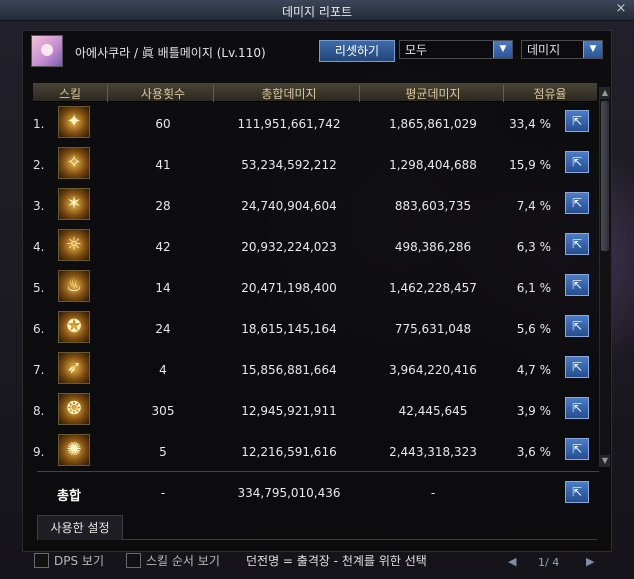 Image resolution: width=634 pixels, height=579 pixels. Describe the element at coordinates (289, 124) in the screenshot. I see `row-total-damage: 111,951,661,742` at that location.